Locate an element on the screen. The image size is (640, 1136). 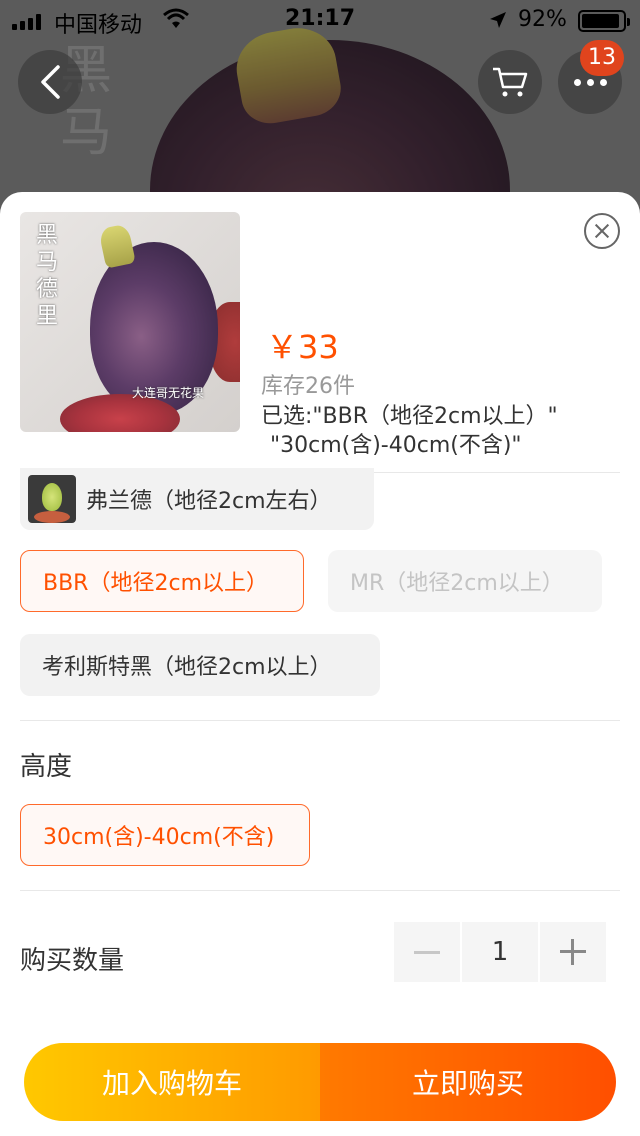
increase-button is located at coordinates (573, 952).